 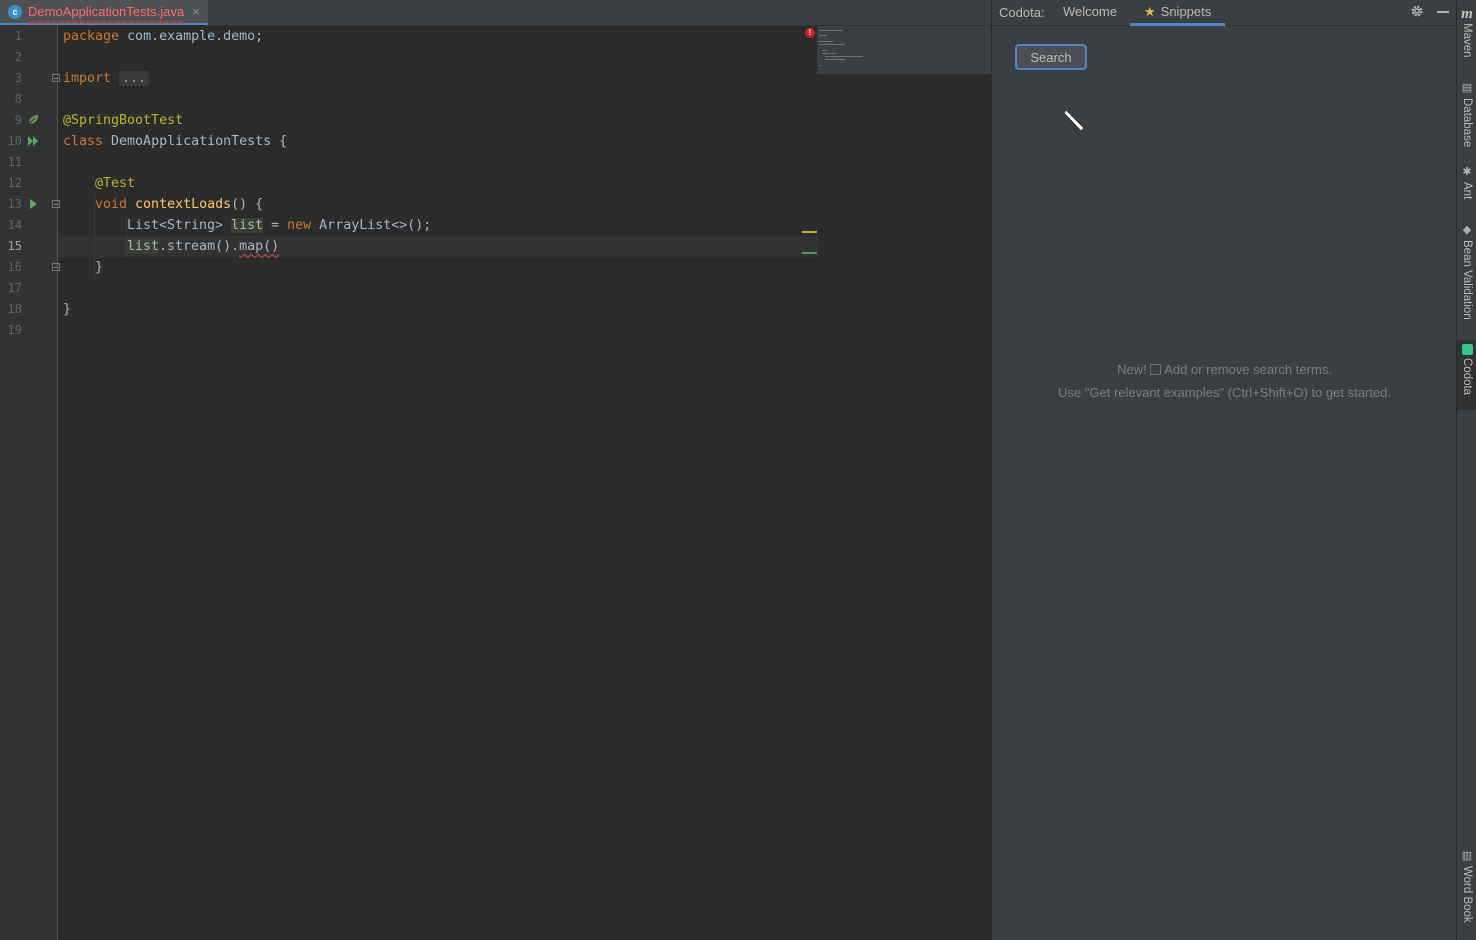 What do you see at coordinates (175, 141) in the screenshot?
I see `code-line-10: class DemoApplicationTests {` at bounding box center [175, 141].